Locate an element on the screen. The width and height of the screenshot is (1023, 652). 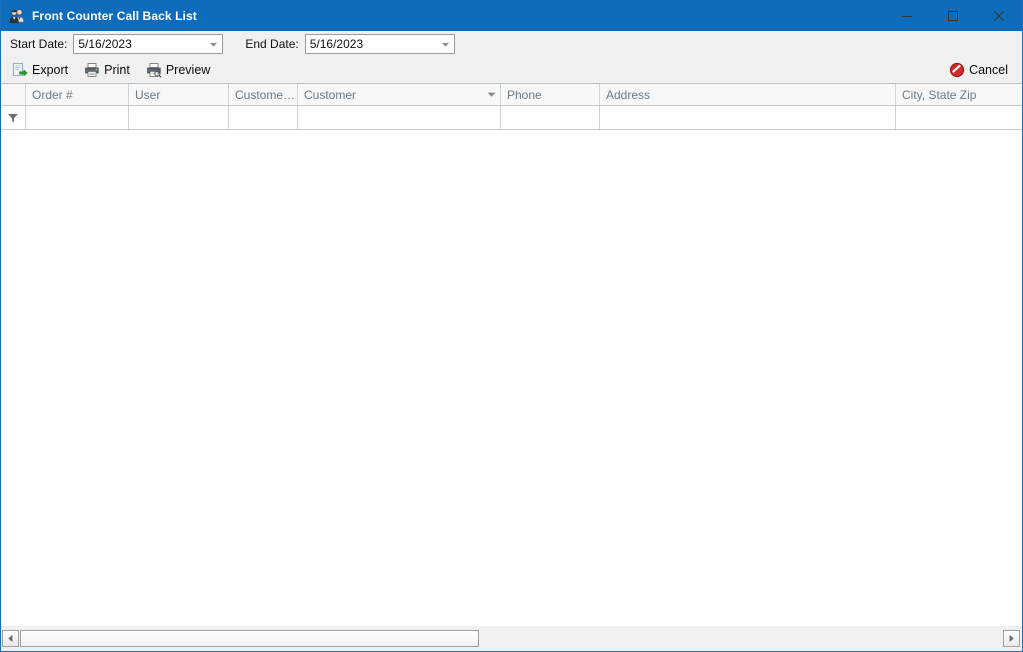
filter-cell-order-no is located at coordinates (77, 117).